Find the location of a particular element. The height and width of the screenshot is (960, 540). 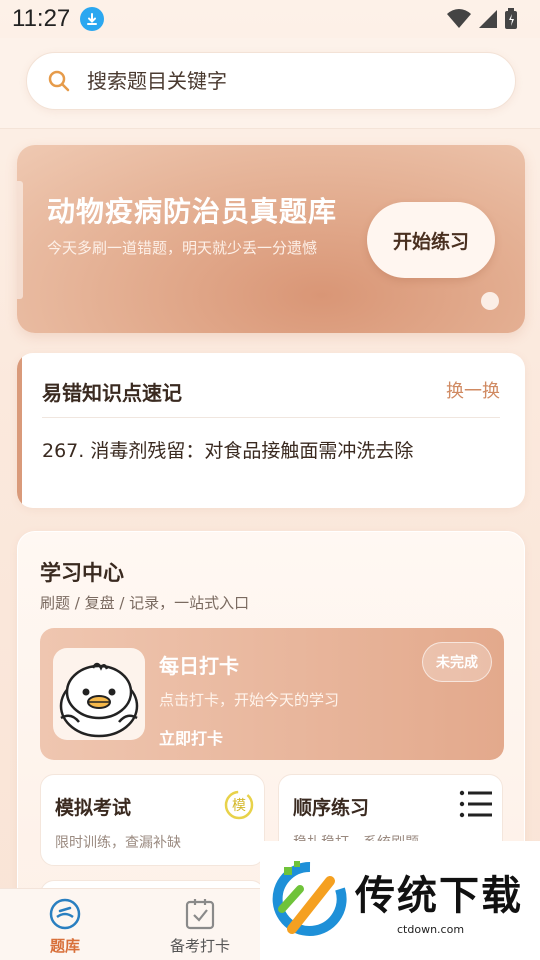

carousel-indicator is located at coordinates (490, 301).